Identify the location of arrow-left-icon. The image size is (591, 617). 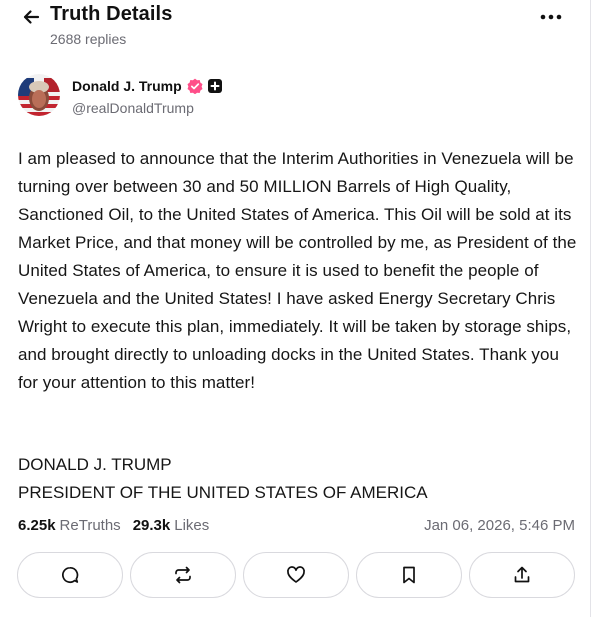
(31, 17).